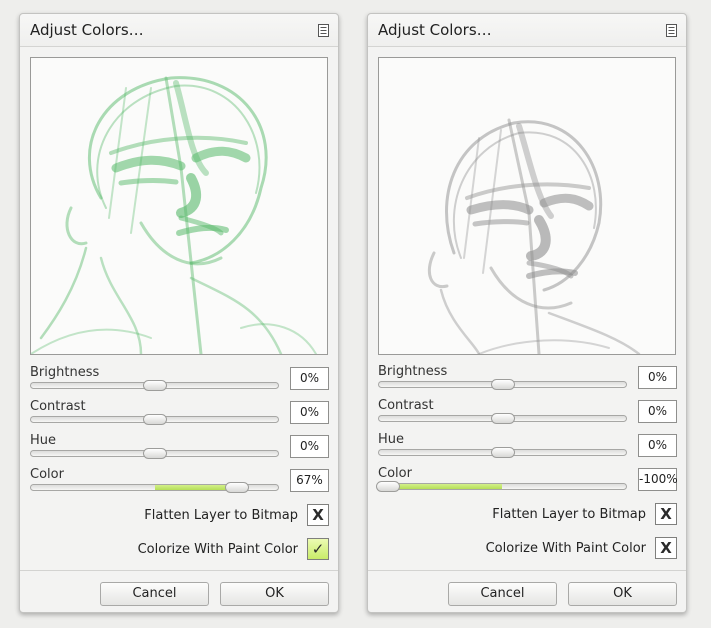 The width and height of the screenshot is (711, 628). I want to click on sketch-drawing, so click(534, 236).